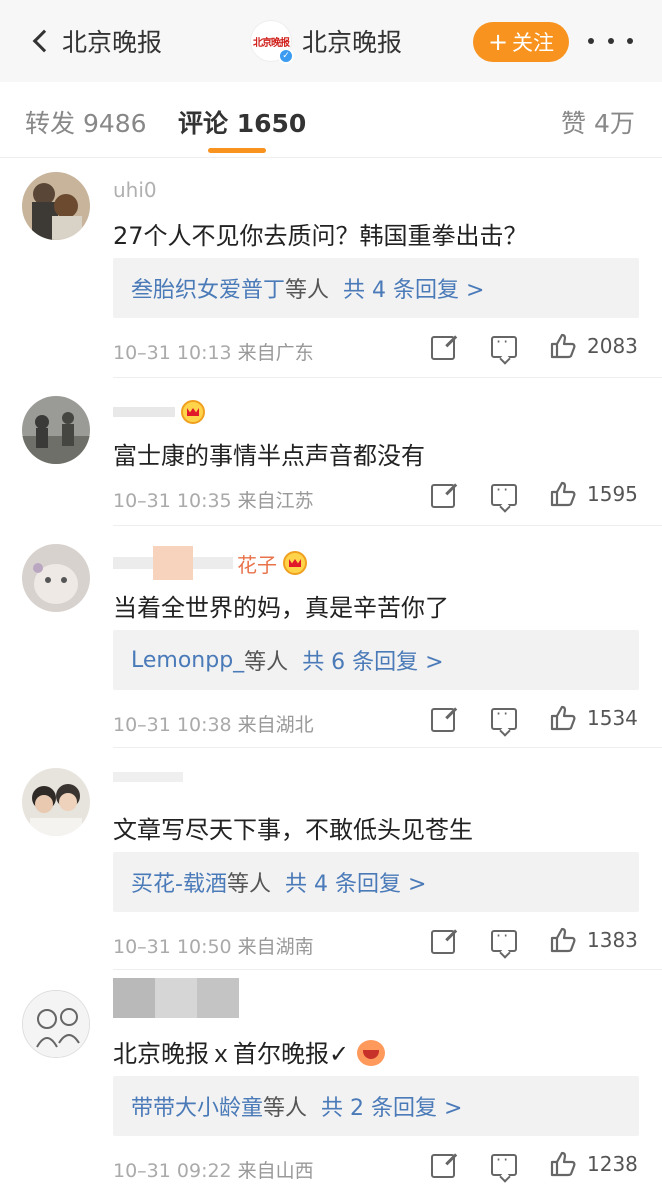 The image size is (662, 1200). I want to click on comment-time: 10–31 10:38, so click(172, 725).